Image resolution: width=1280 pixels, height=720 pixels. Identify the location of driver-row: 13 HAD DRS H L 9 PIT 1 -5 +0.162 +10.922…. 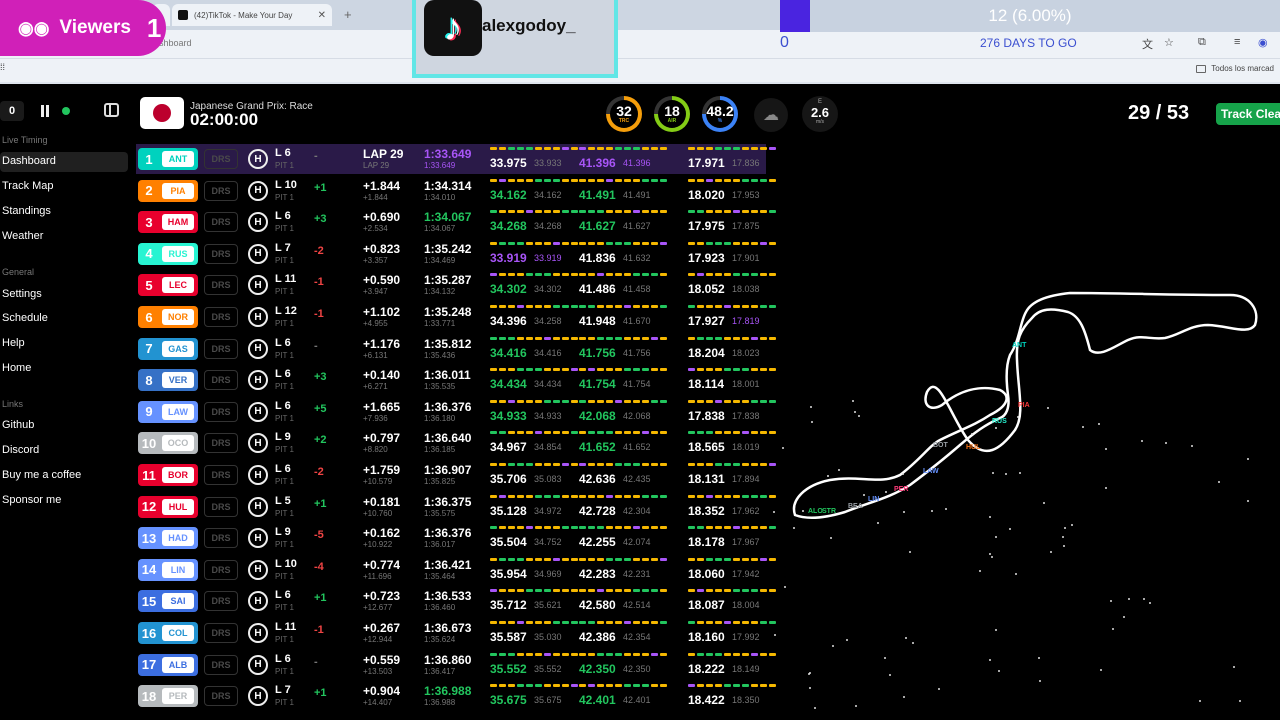
(456, 538).